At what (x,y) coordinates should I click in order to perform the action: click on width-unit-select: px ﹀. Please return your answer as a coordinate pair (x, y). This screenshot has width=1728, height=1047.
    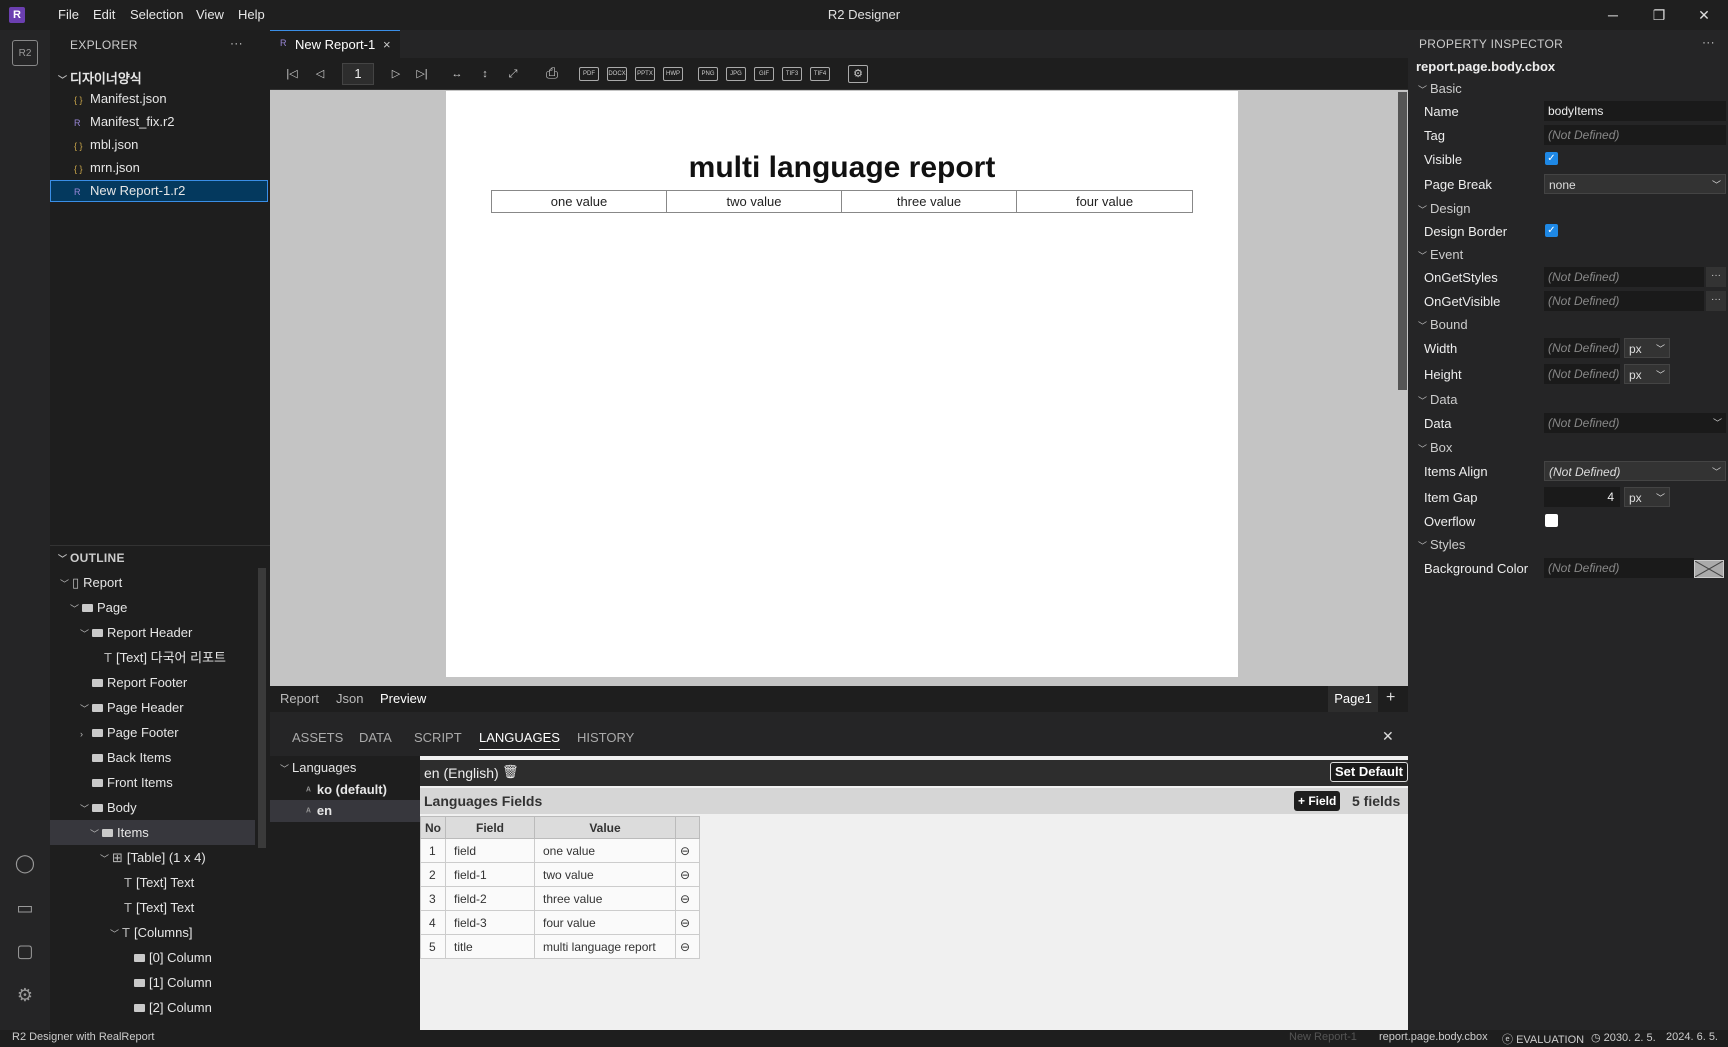
    Looking at the image, I should click on (1647, 348).